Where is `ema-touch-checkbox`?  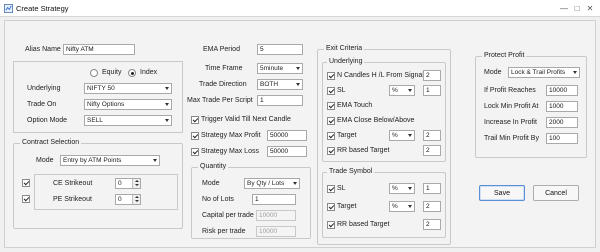
ema-touch-checkbox is located at coordinates (331, 106).